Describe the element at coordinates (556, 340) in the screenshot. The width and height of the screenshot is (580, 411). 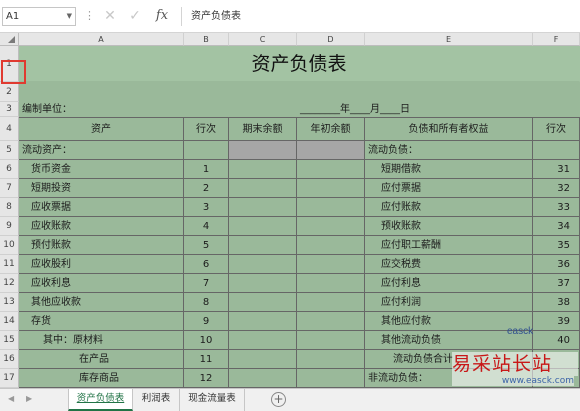
I see `liability-line-no-cell: 40` at that location.